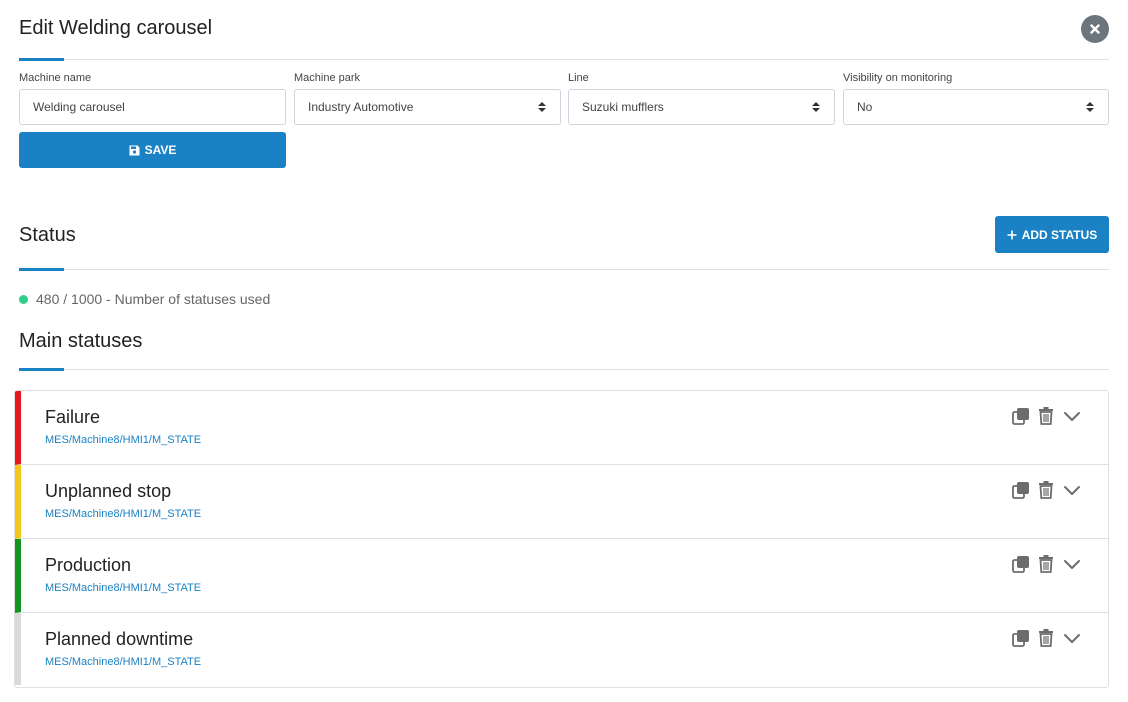  I want to click on status-name: Production, so click(88, 565).